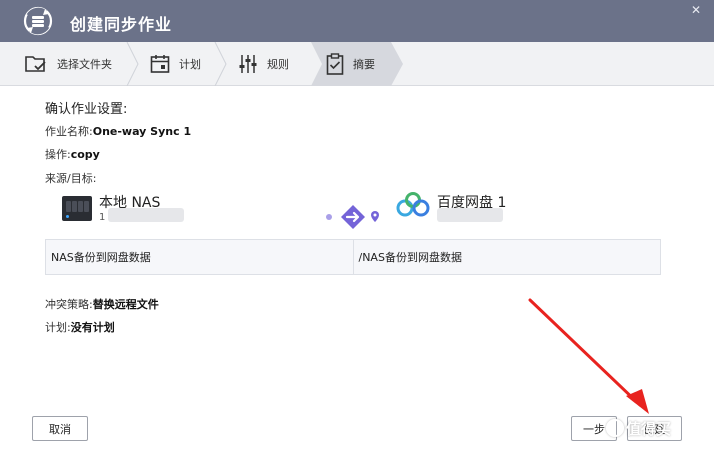 The image size is (714, 457). Describe the element at coordinates (696, 10) in the screenshot. I see `close-icon: ✕` at that location.